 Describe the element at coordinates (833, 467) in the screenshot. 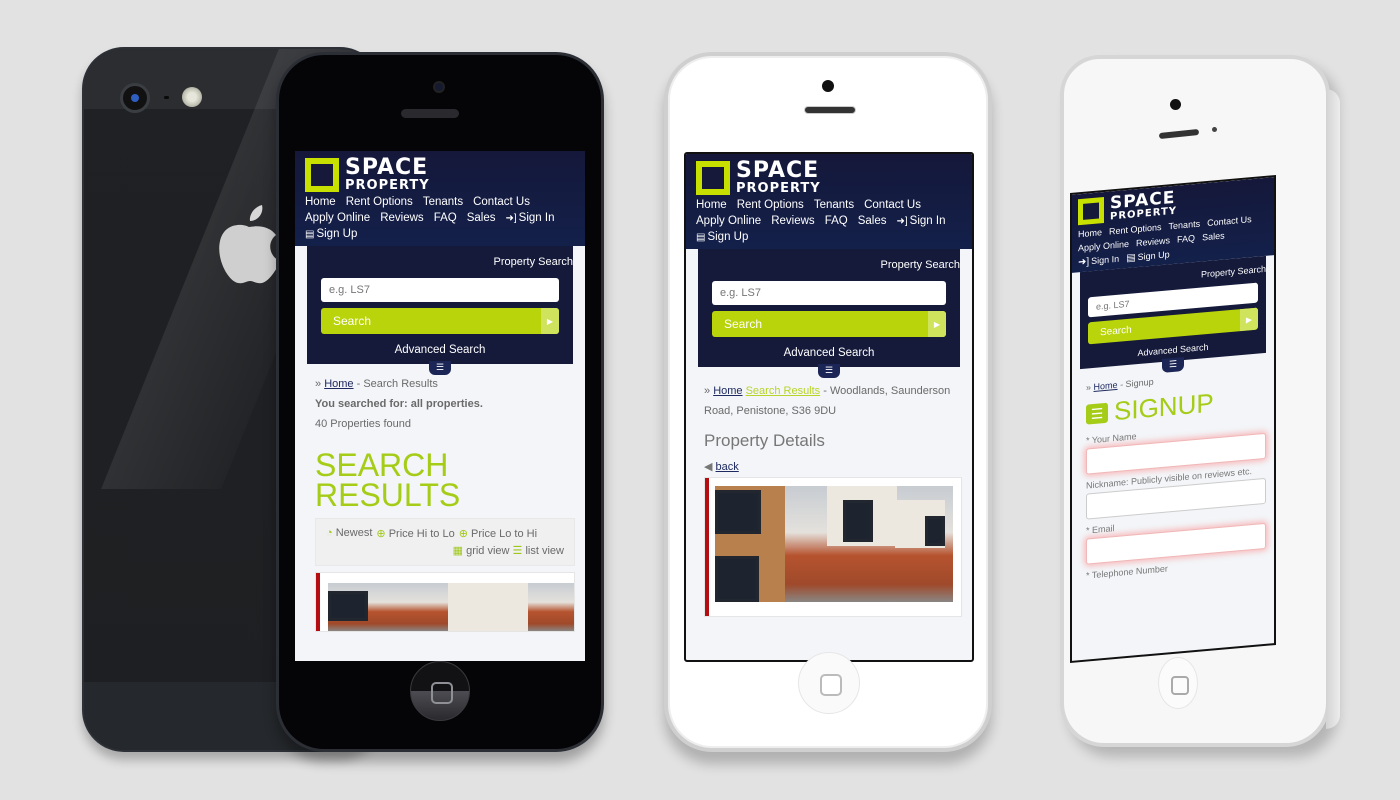

I see `back-link: ◀ back` at that location.